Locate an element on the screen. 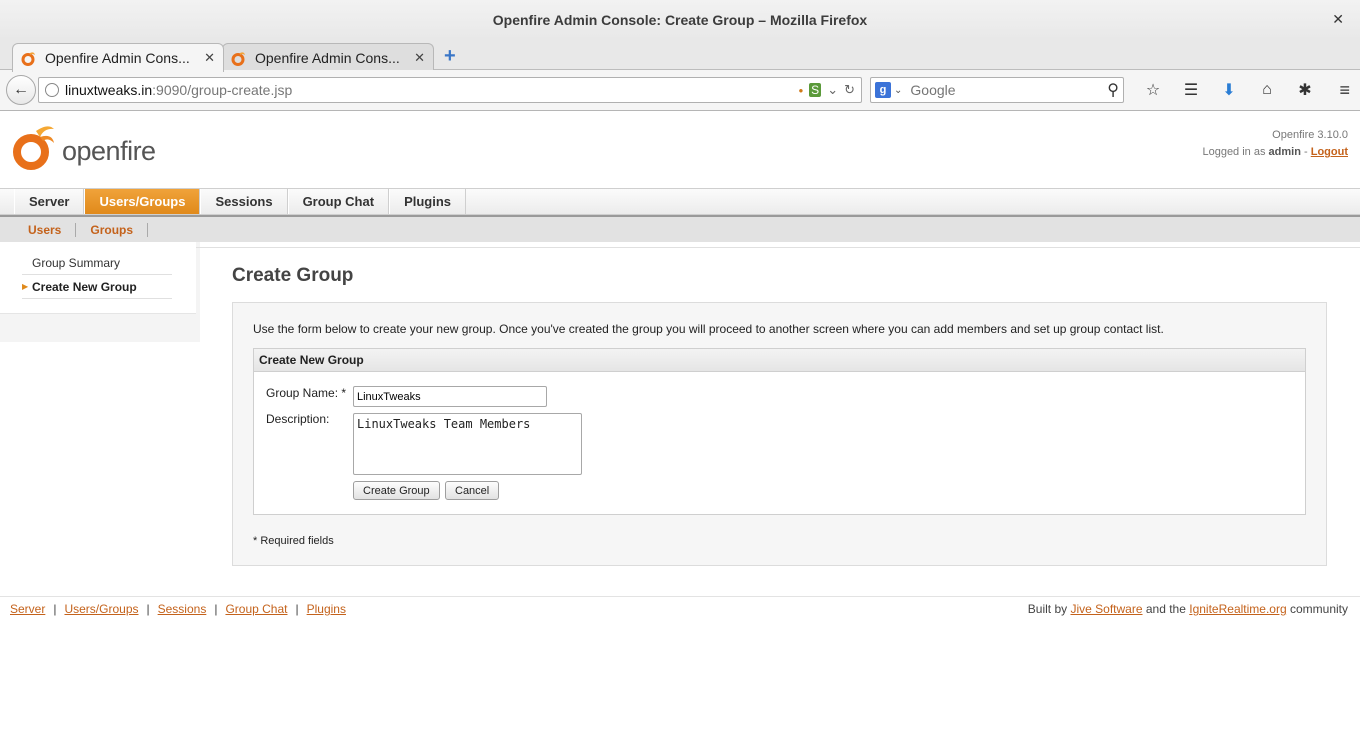 This screenshot has width=1360, height=742. back-button: ← is located at coordinates (21, 90).